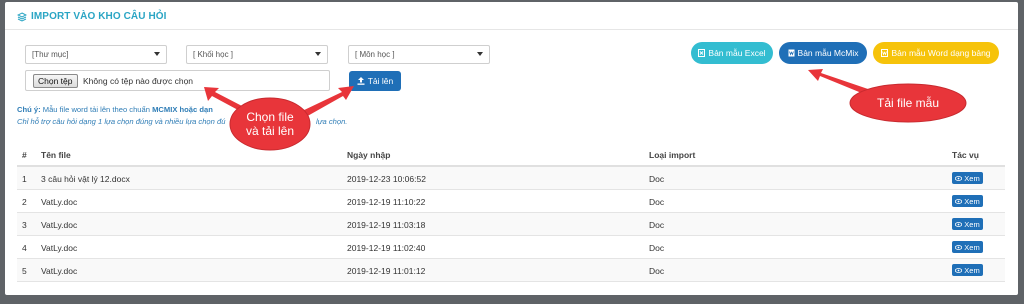 The height and width of the screenshot is (304, 1024). What do you see at coordinates (838, 81) in the screenshot?
I see `callout-arrow-download` at bounding box center [838, 81].